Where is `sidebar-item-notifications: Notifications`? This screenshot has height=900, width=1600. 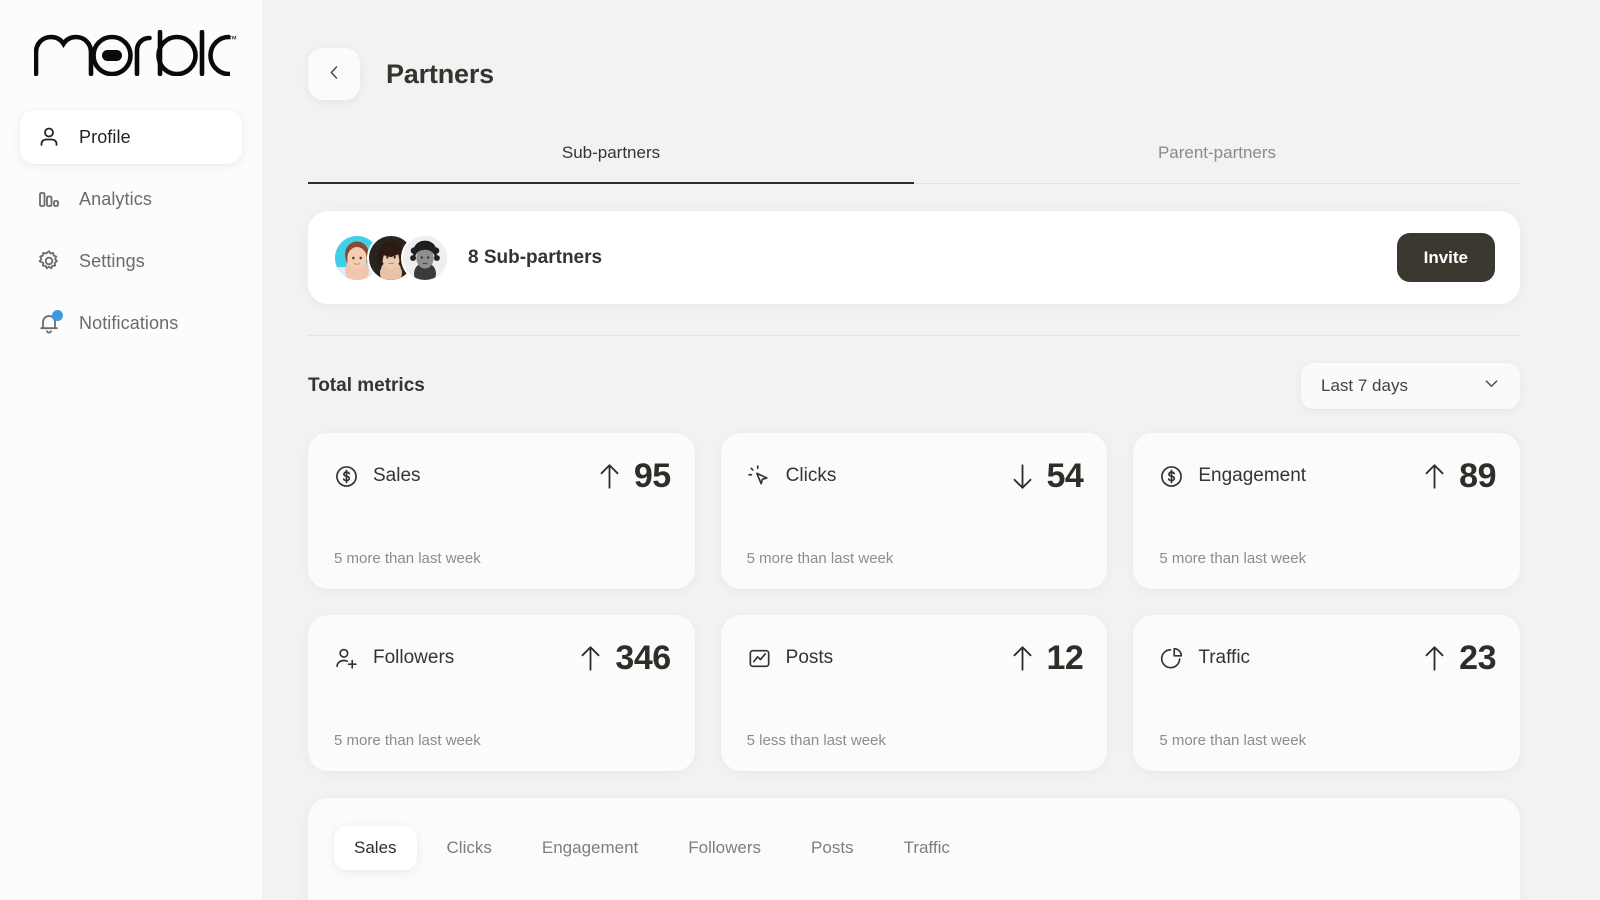 sidebar-item-notifications: Notifications is located at coordinates (131, 323).